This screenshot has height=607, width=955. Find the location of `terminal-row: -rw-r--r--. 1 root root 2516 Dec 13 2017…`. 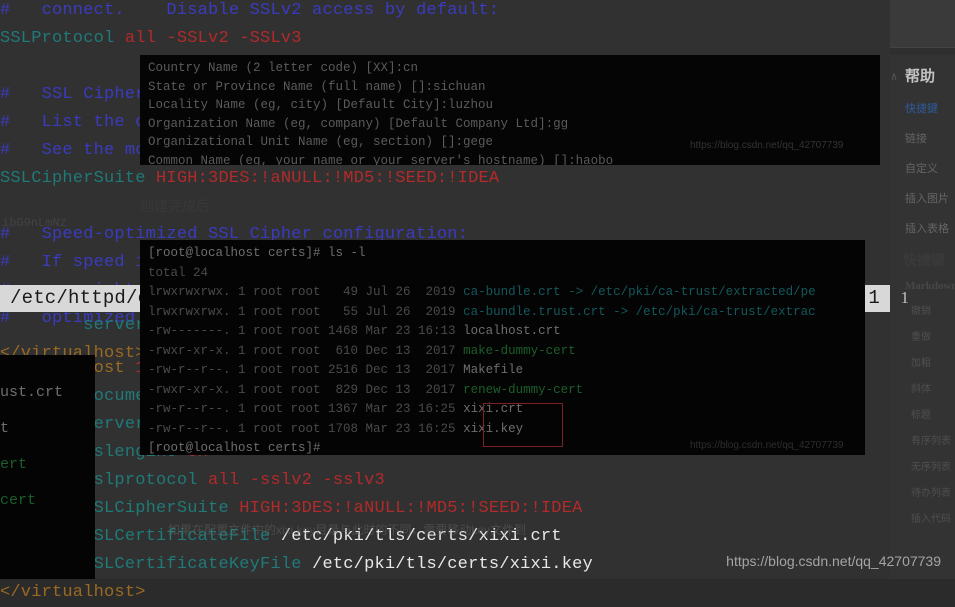

terminal-row: -rw-r--r--. 1 root root 2516 Dec 13 2017… is located at coordinates (336, 370).